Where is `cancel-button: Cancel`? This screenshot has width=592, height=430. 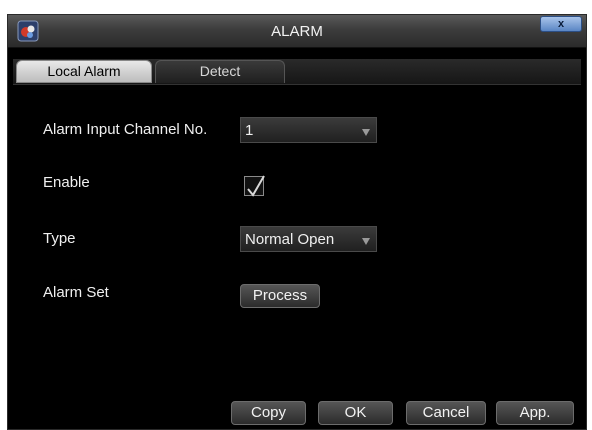
cancel-button: Cancel is located at coordinates (446, 413).